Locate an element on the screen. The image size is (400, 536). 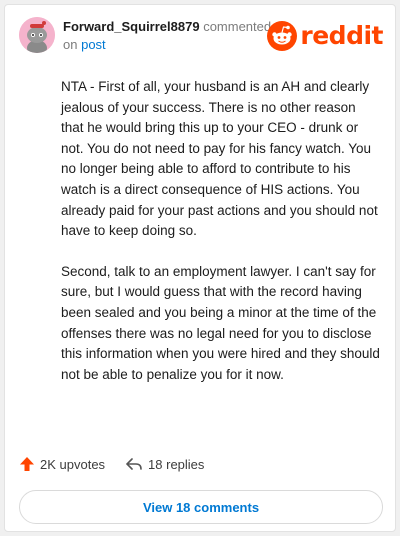
reddit-wordmark: reddit is located at coordinates (341, 35).